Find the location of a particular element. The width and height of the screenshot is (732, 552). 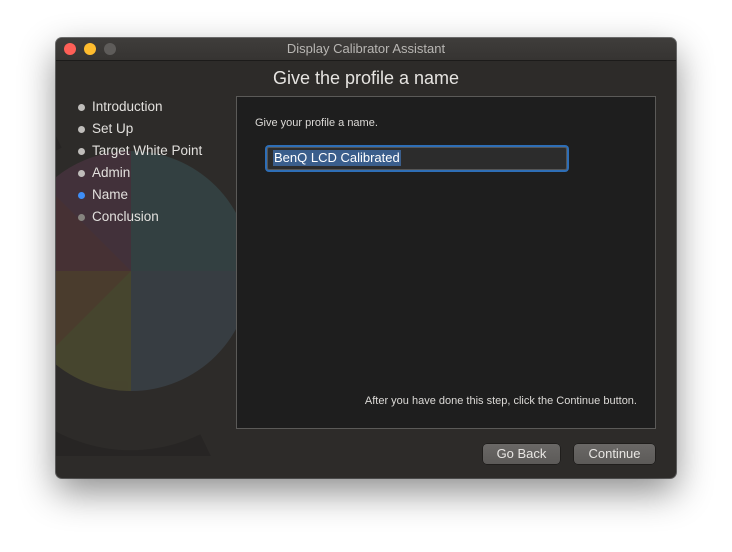

step-introduction: Introduction is located at coordinates (161, 107).